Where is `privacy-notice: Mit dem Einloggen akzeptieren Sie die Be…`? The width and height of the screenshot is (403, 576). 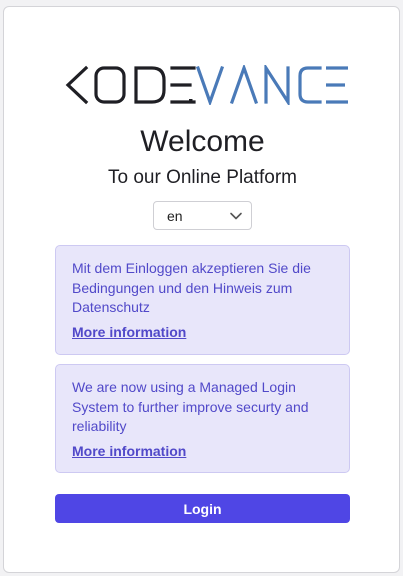 privacy-notice: Mit dem Einloggen akzeptieren Sie die Be… is located at coordinates (202, 300).